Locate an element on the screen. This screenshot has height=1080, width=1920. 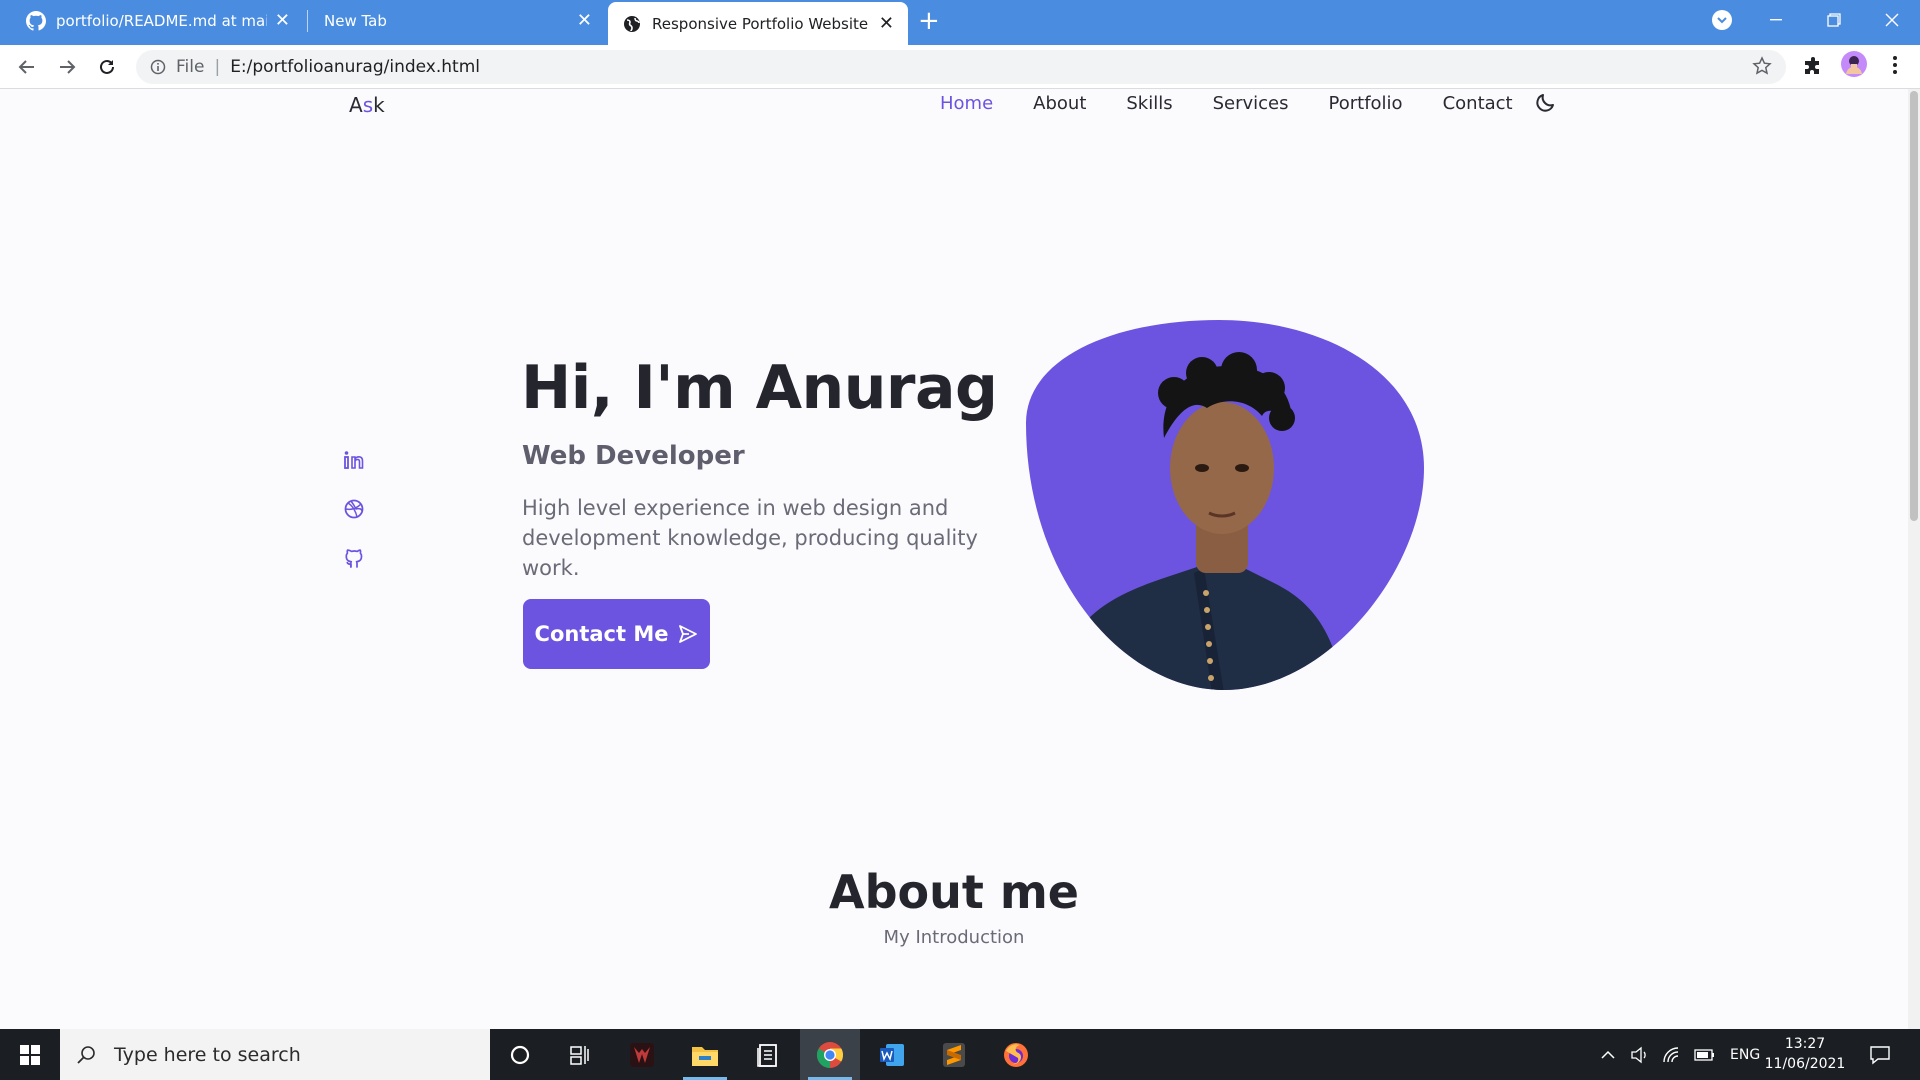
notifications-icon is located at coordinates (1880, 1054).